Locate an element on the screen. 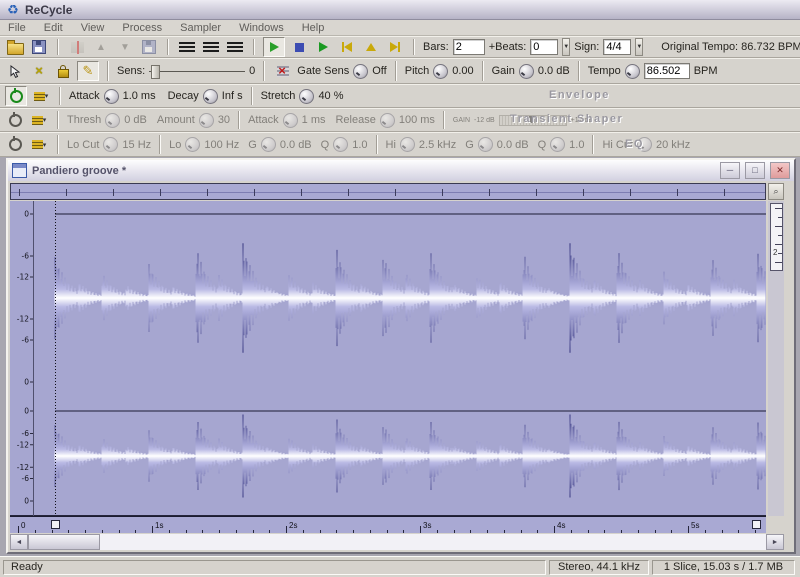  loop-button is located at coordinates (371, 47).